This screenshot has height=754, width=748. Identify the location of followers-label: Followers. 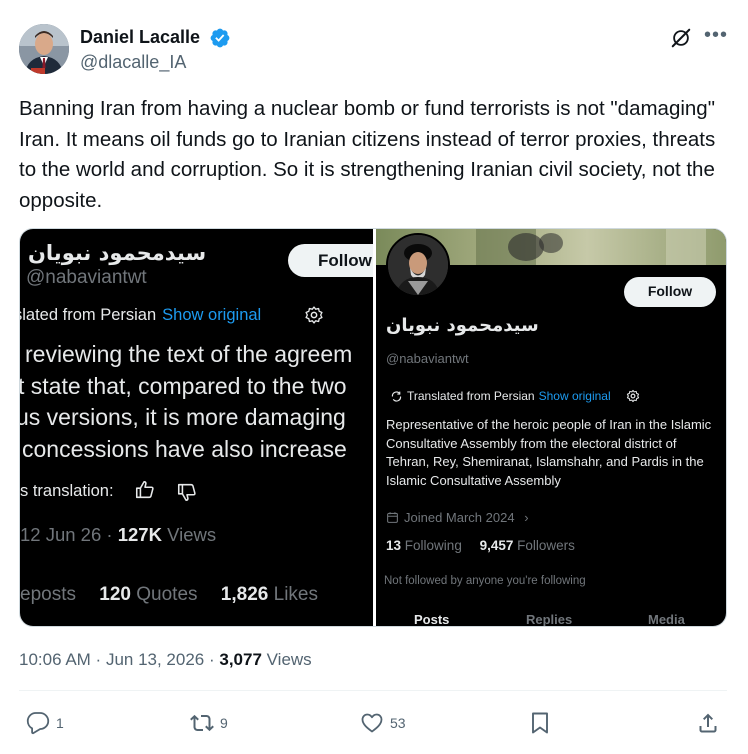
(546, 545).